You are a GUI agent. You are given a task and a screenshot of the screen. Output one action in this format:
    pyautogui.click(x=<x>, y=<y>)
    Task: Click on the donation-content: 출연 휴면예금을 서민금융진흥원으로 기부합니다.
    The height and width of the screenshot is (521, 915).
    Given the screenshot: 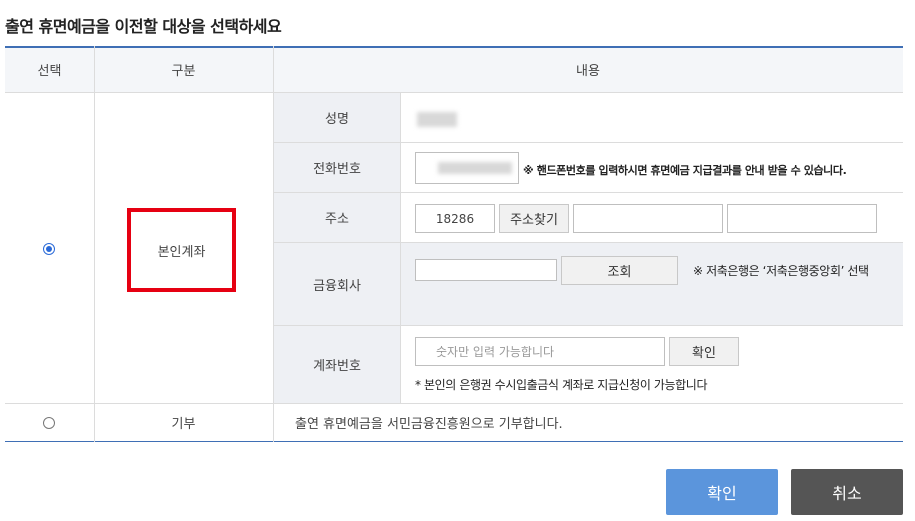 What is the action you would take?
    pyautogui.click(x=429, y=424)
    